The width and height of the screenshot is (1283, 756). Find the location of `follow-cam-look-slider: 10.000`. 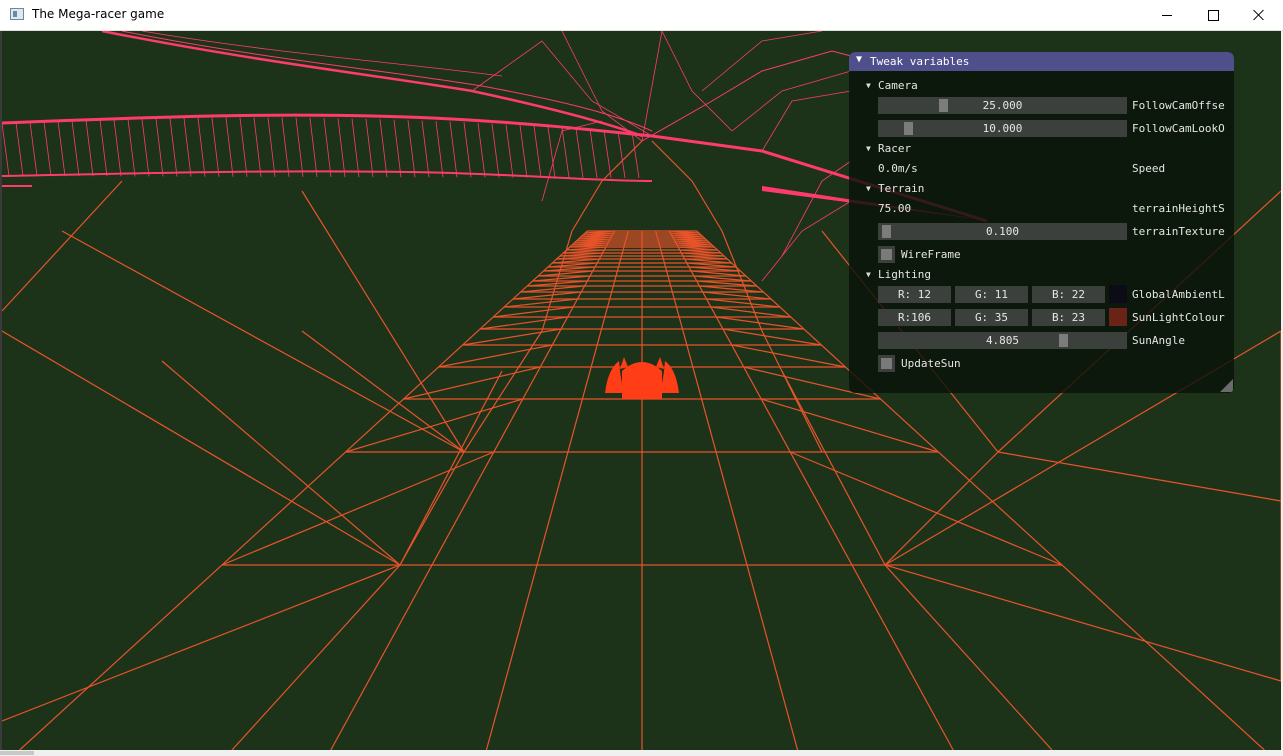

follow-cam-look-slider: 10.000 is located at coordinates (1002, 128).